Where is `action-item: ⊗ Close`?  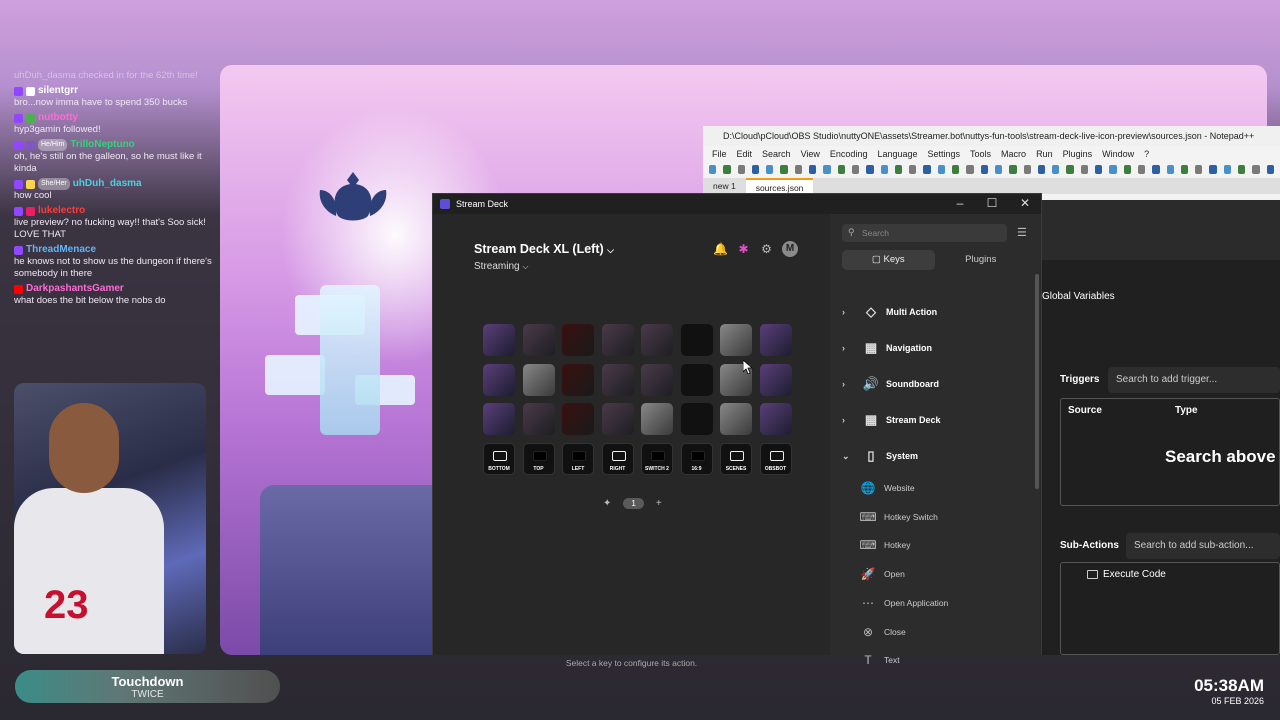
action-item: ⊗ Close is located at coordinates (883, 632).